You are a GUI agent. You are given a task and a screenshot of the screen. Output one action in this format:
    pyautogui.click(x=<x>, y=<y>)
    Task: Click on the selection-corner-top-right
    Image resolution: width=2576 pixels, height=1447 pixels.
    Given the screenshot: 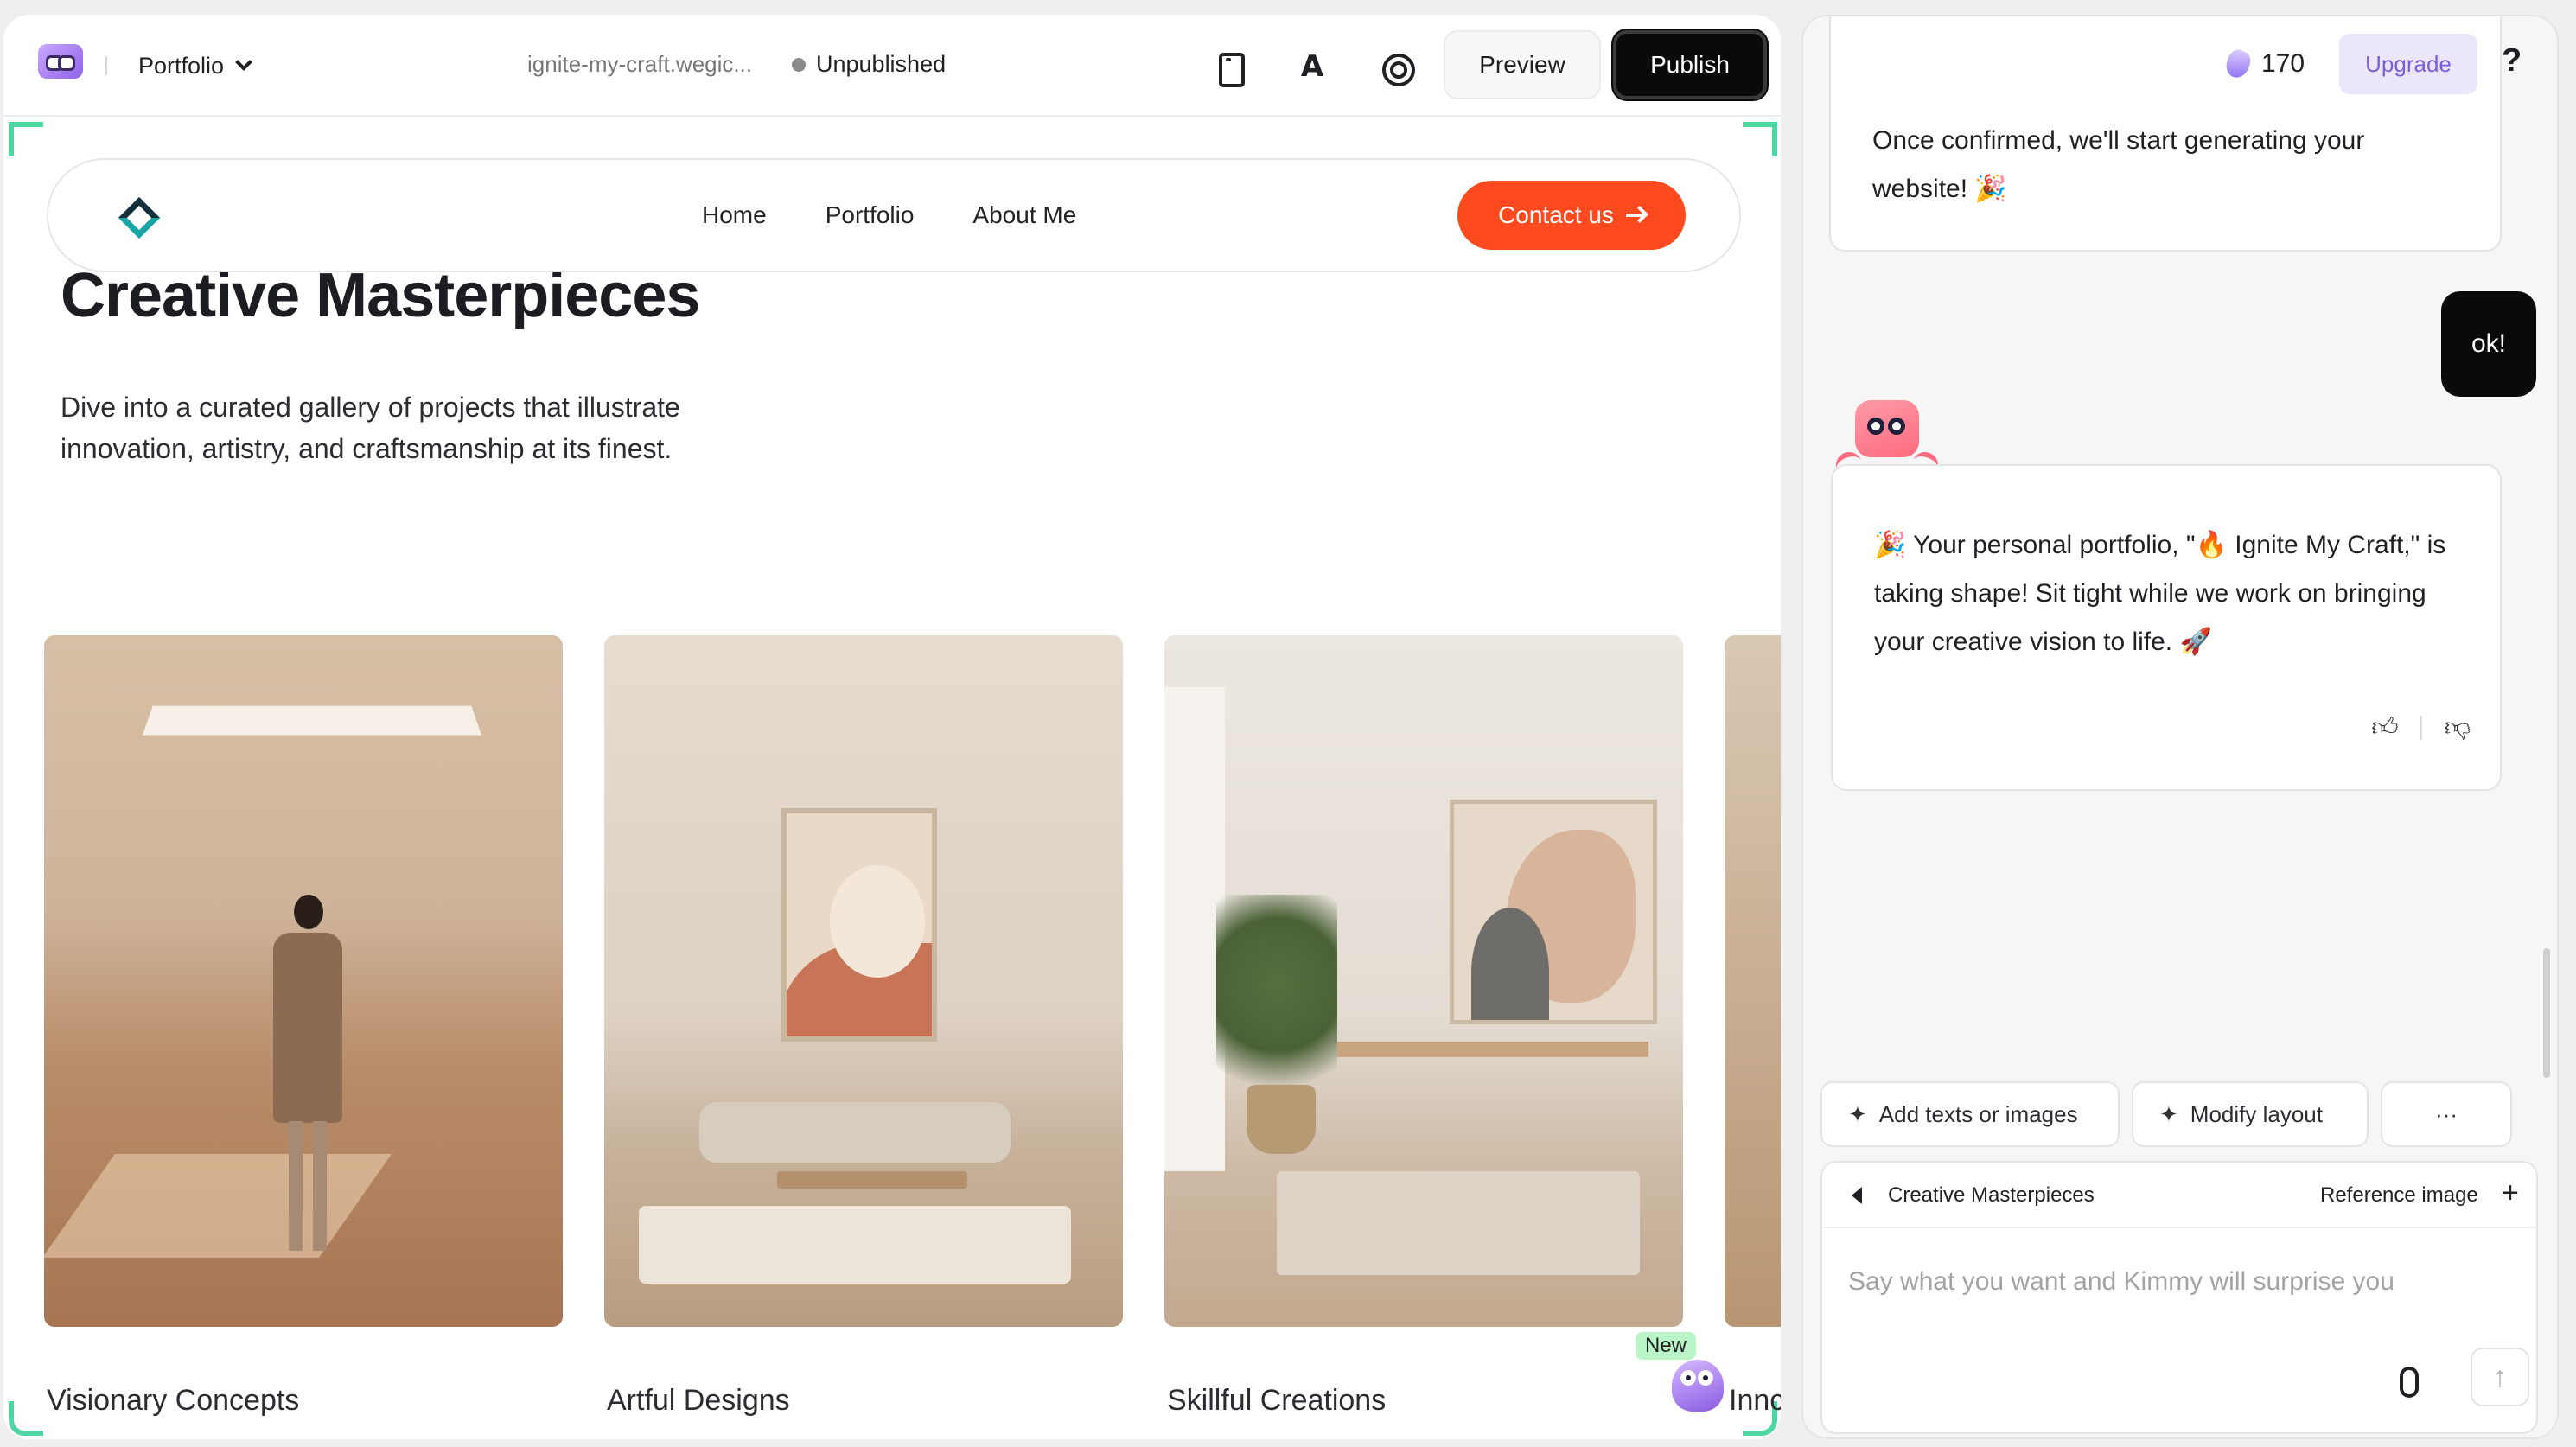 What is the action you would take?
    pyautogui.click(x=1760, y=139)
    